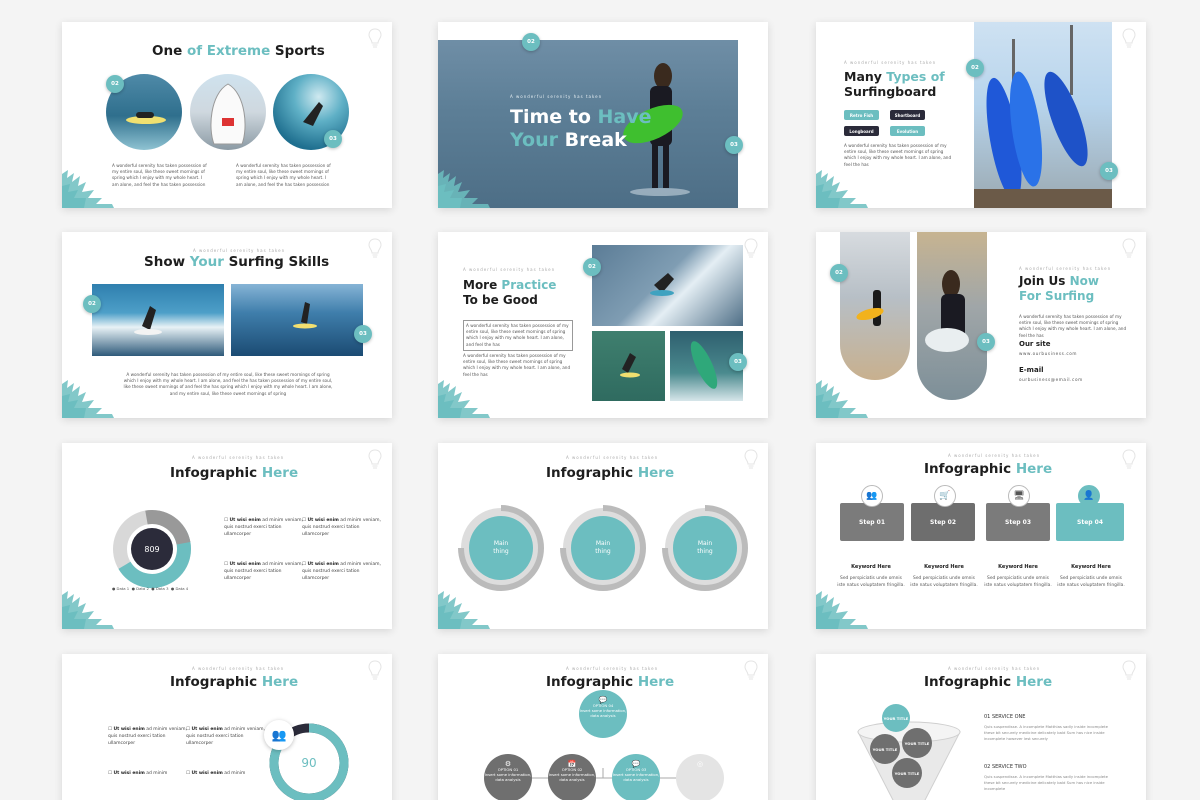 The width and height of the screenshot is (1200, 800). Describe the element at coordinates (279, 735) in the screenshot. I see `users-icon: 👥` at that location.